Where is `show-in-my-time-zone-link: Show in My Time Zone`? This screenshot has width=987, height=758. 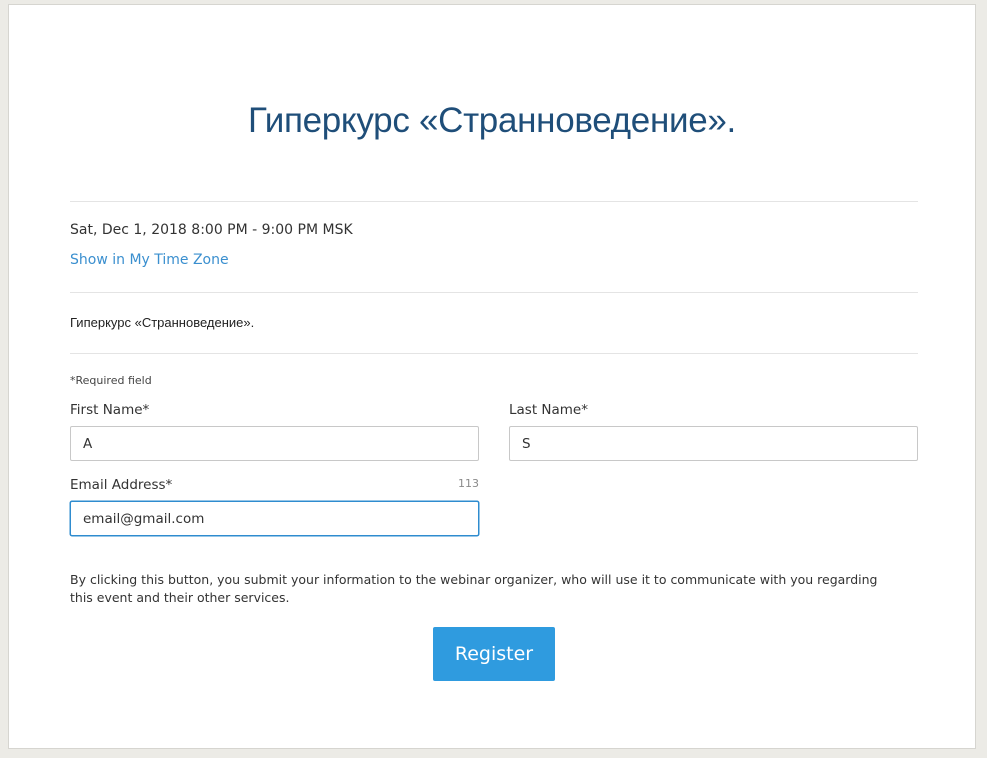
show-in-my-time-zone-link: Show in My Time Zone is located at coordinates (149, 260).